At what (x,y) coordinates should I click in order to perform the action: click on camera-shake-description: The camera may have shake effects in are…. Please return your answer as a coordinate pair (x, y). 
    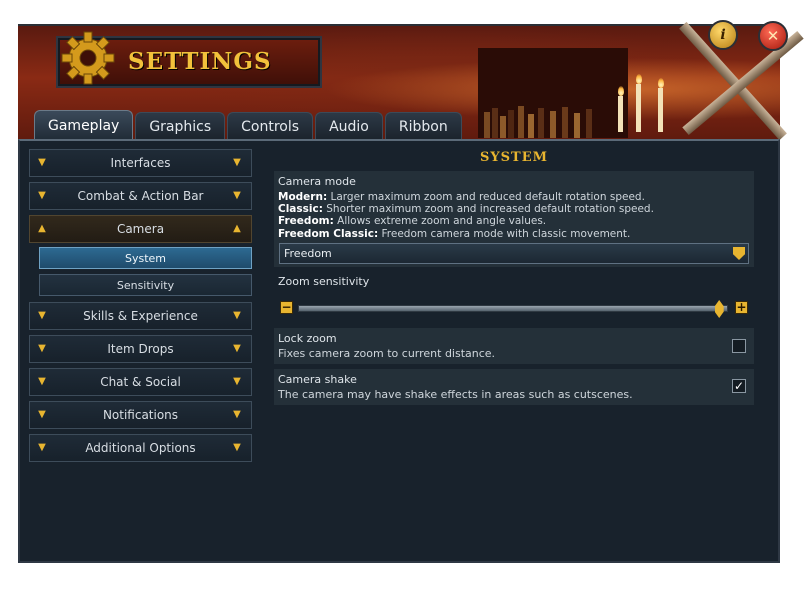
    Looking at the image, I should click on (455, 394).